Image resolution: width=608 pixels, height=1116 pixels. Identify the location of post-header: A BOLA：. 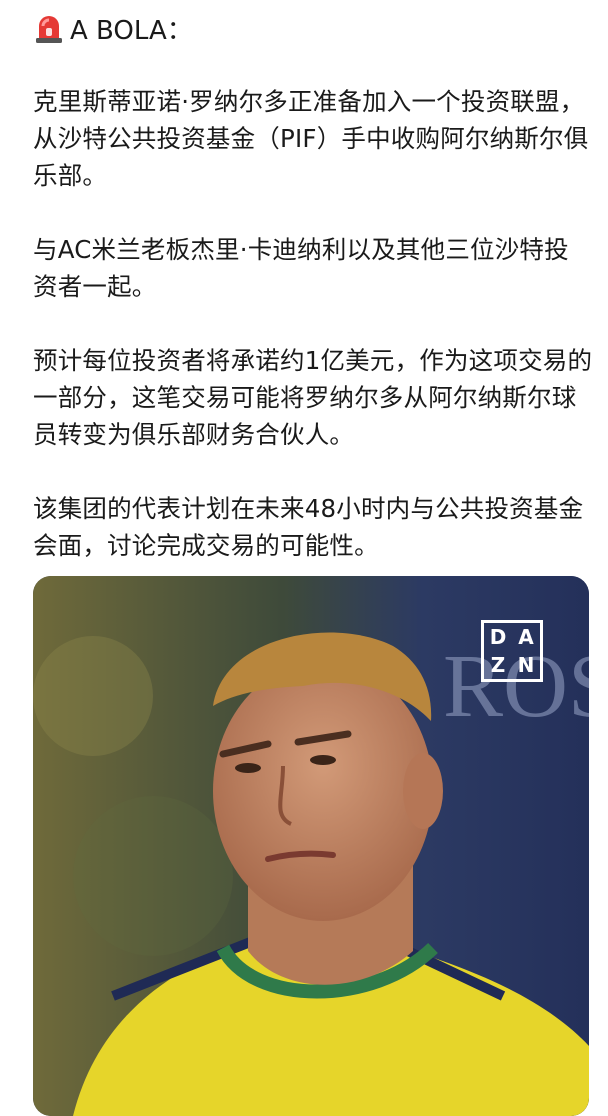
(113, 28).